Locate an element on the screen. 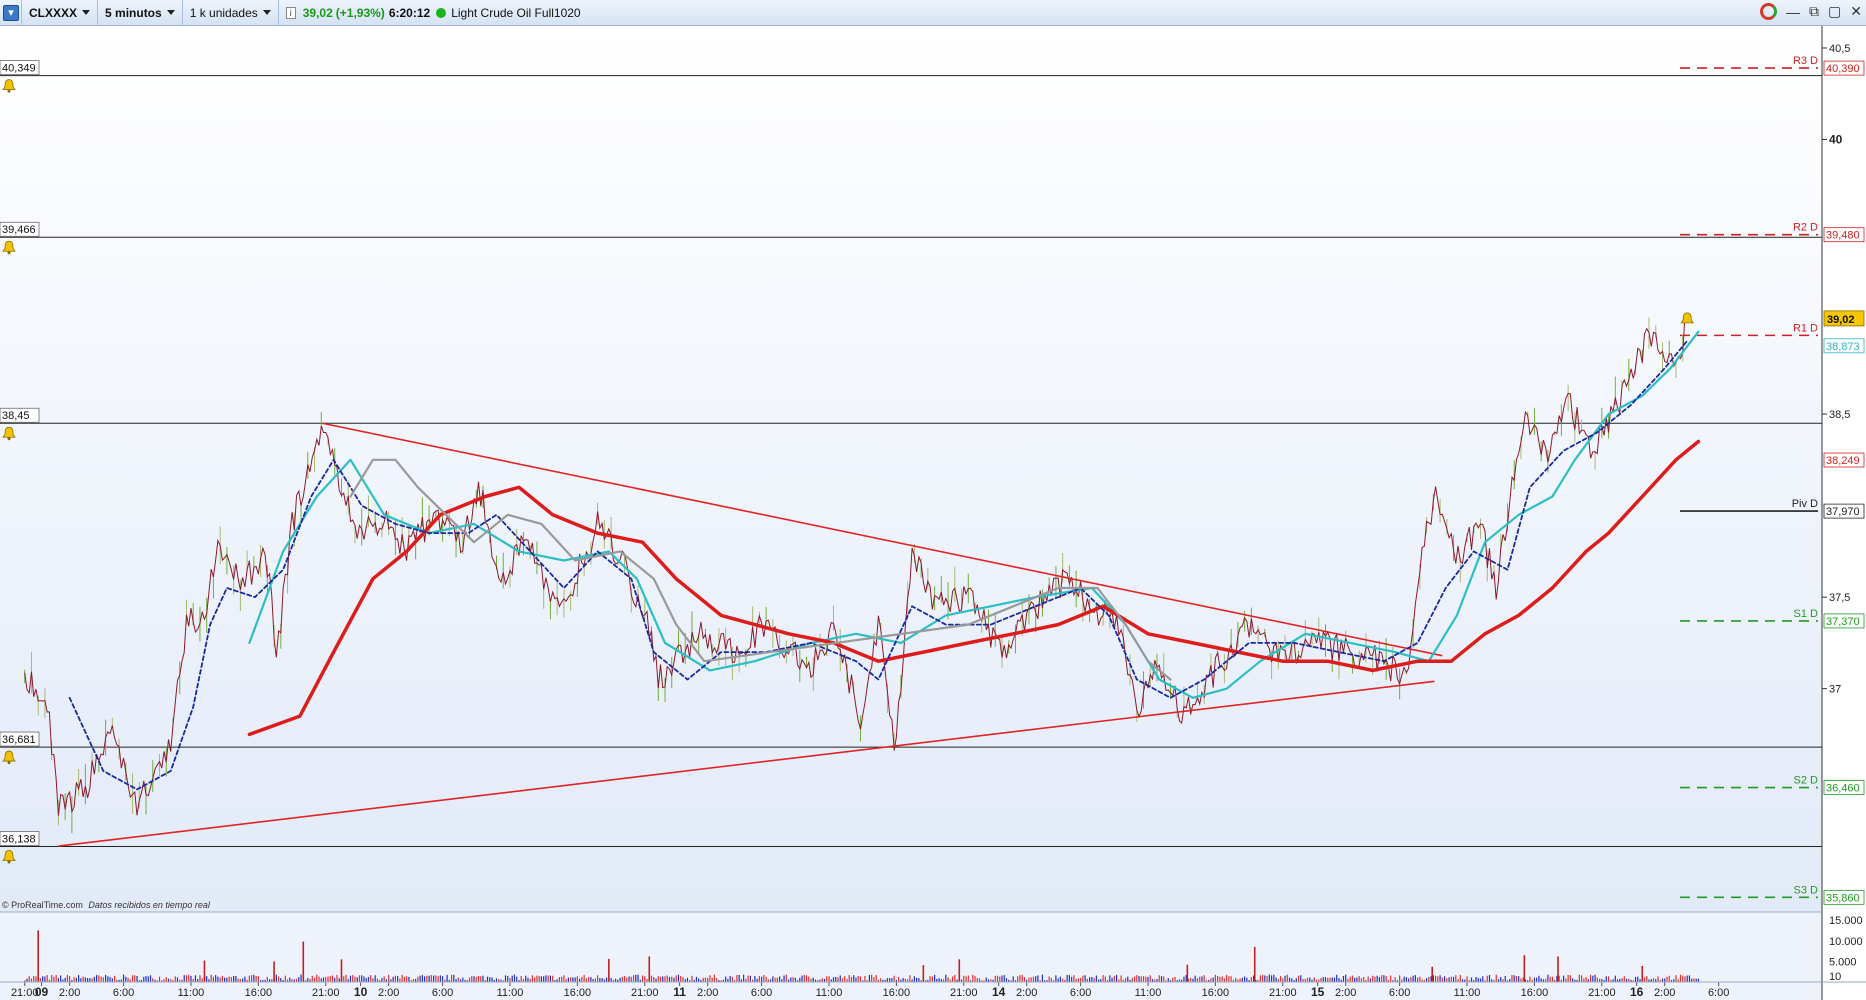  maximize-icon: ▢ is located at coordinates (1834, 11).